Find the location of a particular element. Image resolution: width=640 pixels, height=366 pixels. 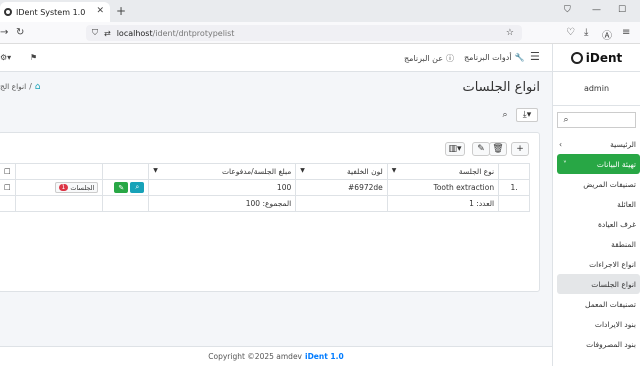

sidebar-item-clinic-rooms: غرف العيادة is located at coordinates (596, 224).